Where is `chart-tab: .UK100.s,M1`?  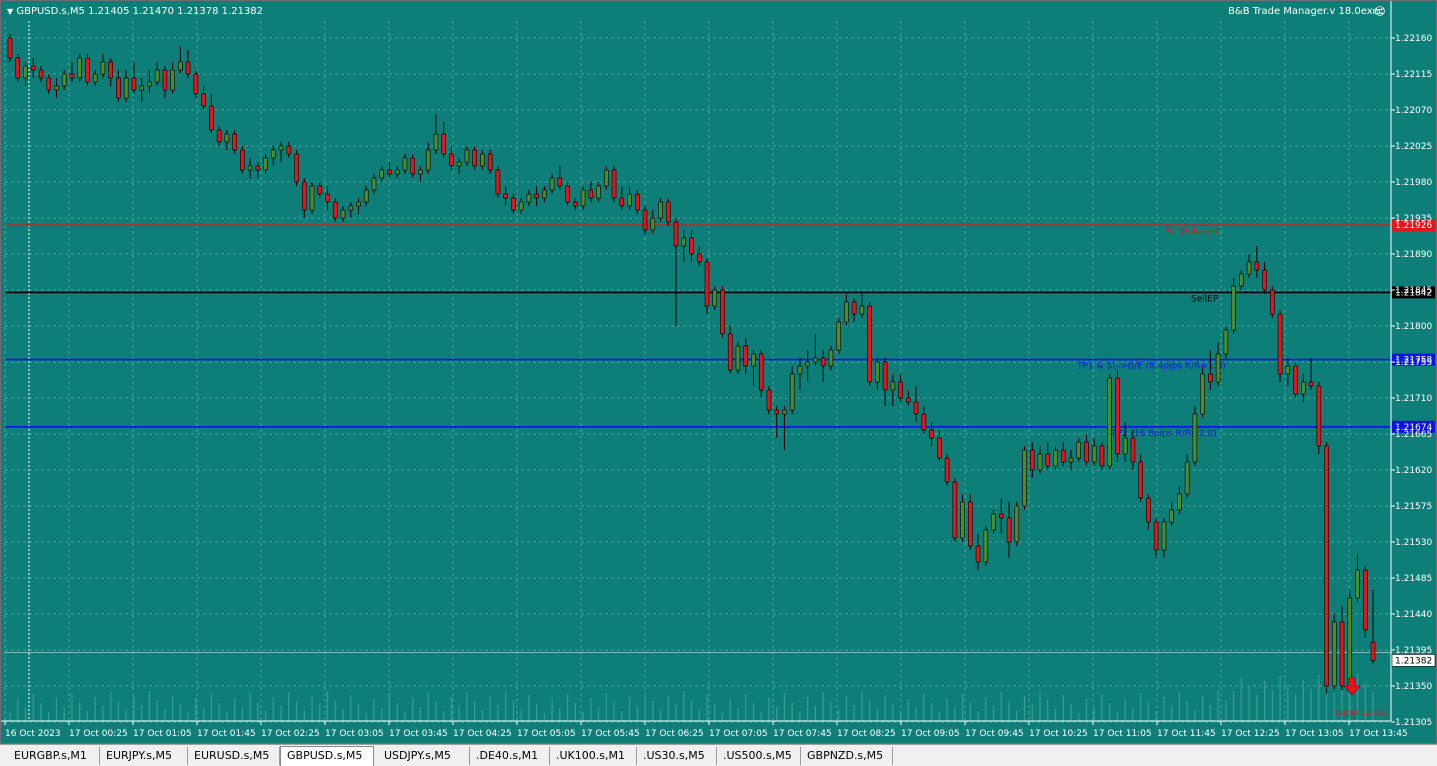
chart-tab: .UK100.s,M1 is located at coordinates (593, 756).